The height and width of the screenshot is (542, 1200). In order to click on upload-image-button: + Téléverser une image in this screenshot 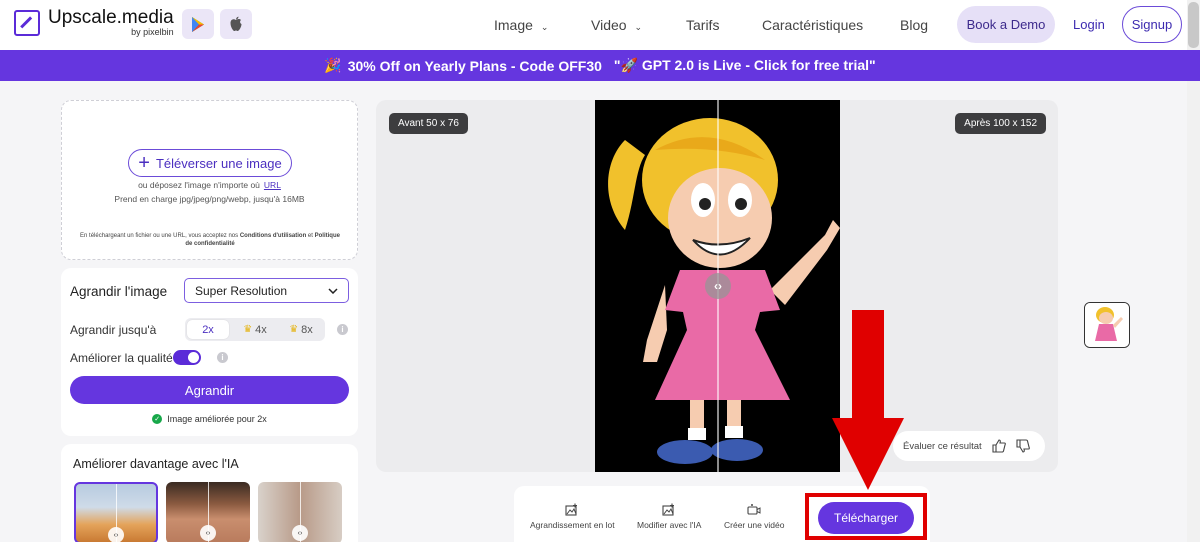, I will do `click(210, 163)`.